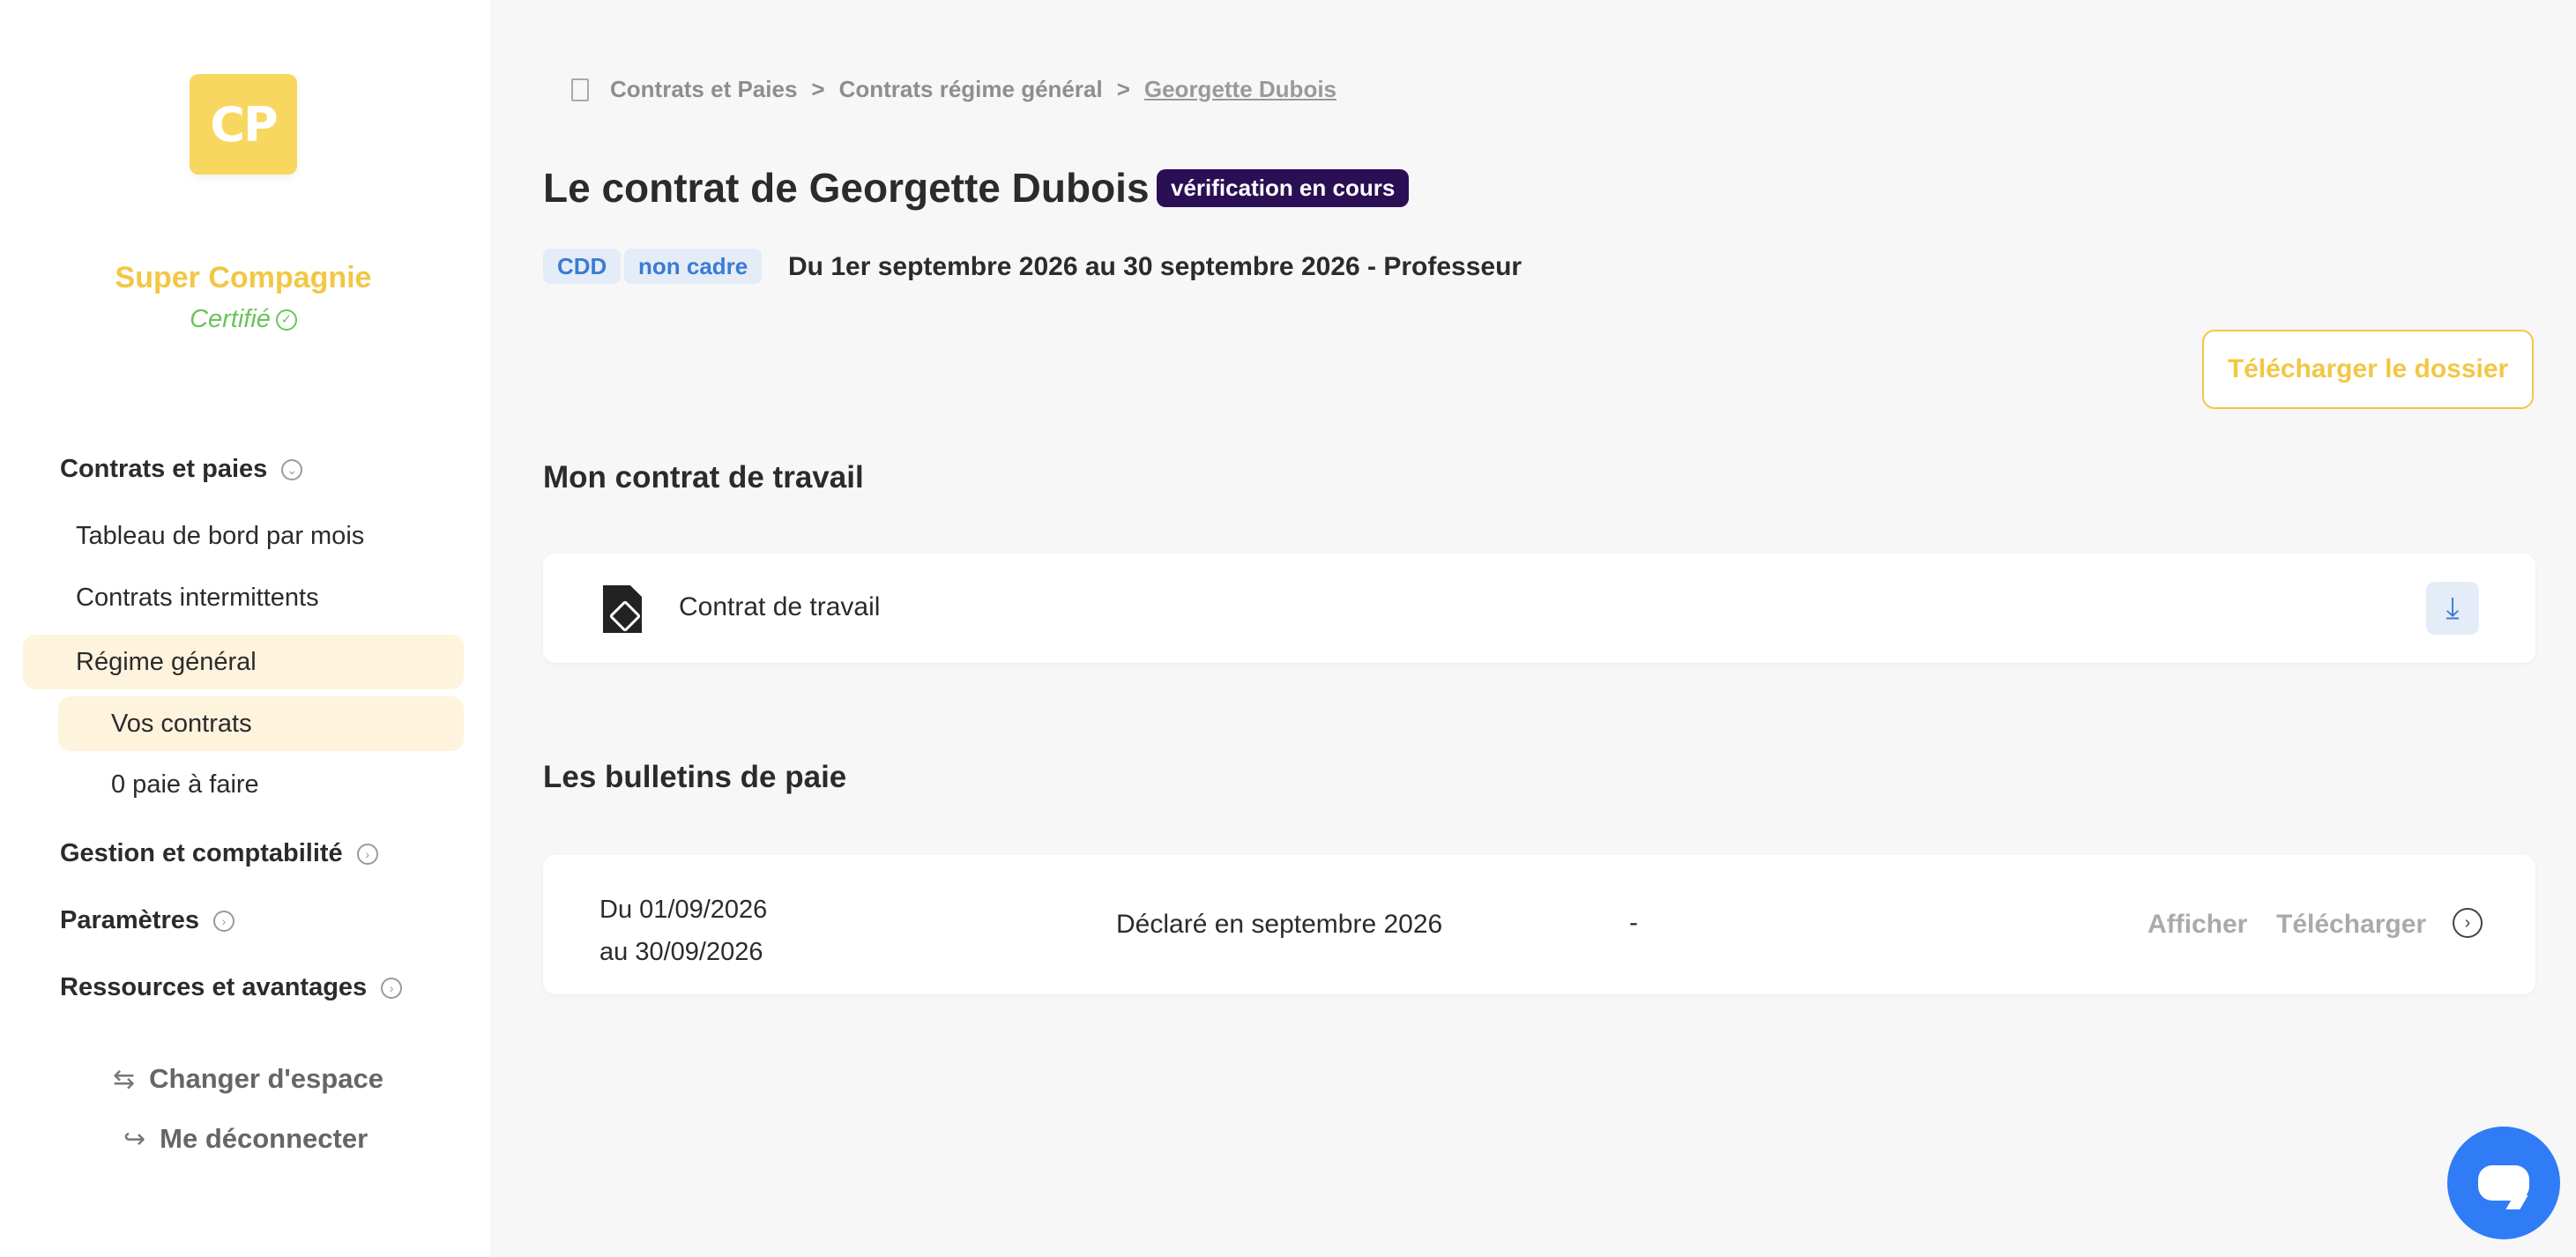 Image resolution: width=2576 pixels, height=1257 pixels. What do you see at coordinates (1240, 89) in the screenshot?
I see `breadcrumb-current: Georgette Dubois` at bounding box center [1240, 89].